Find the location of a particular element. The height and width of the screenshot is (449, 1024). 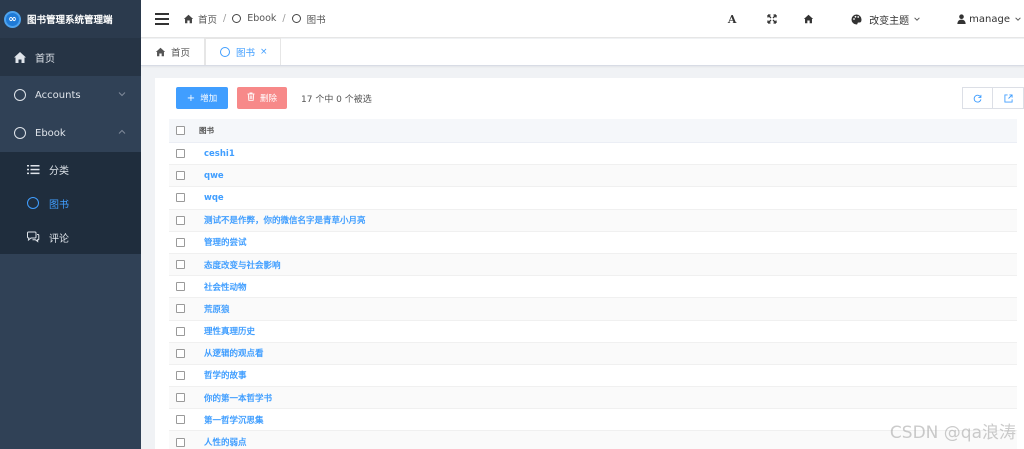

add-label: 增加 is located at coordinates (209, 99).